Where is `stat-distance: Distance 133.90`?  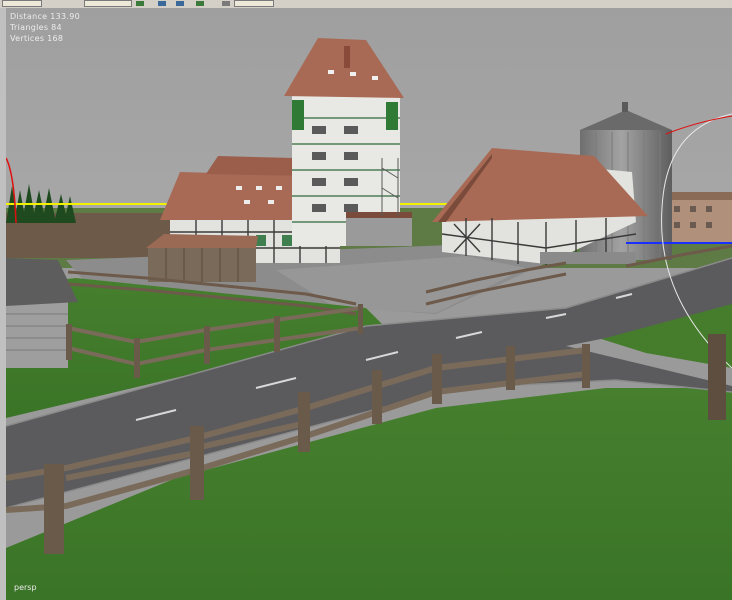
stat-distance: Distance 133.90 is located at coordinates (45, 16).